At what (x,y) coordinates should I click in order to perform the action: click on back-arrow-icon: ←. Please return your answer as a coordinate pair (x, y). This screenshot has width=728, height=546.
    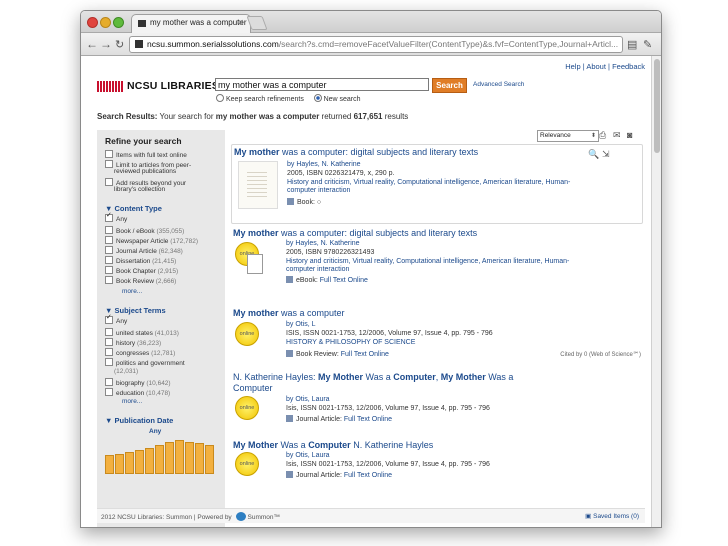
    Looking at the image, I should click on (92, 44).